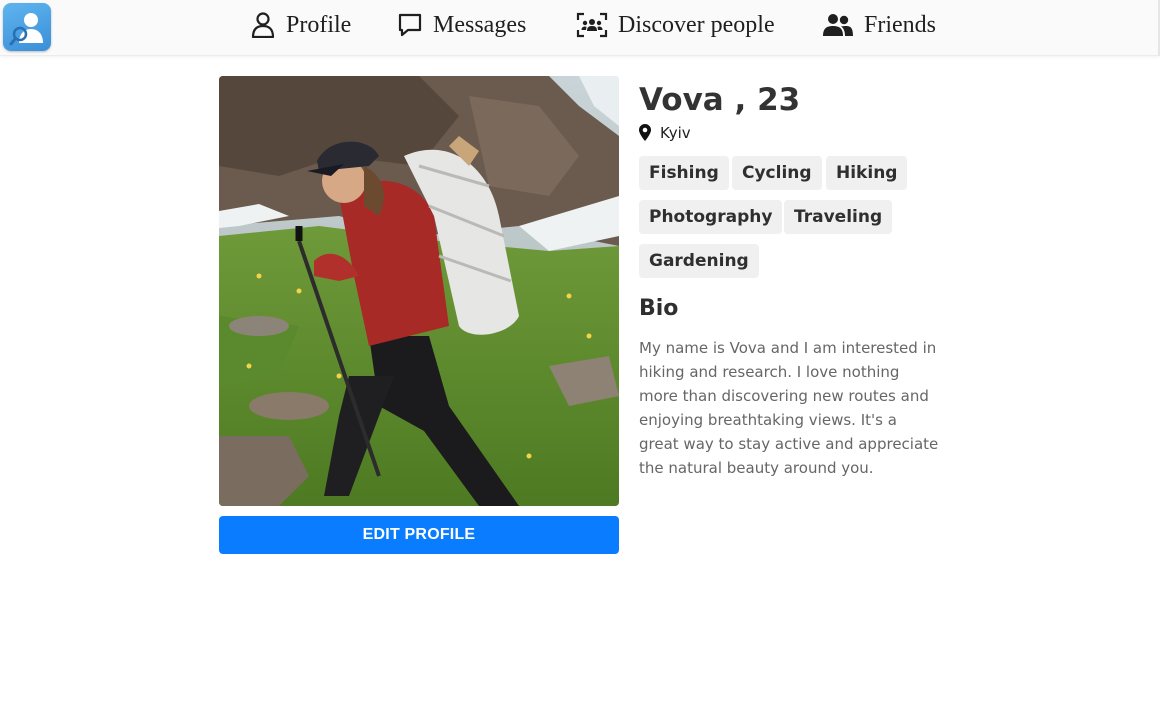 The image size is (1160, 704). I want to click on top-navbar: Profile Messages Discover people Friends, so click(580, 28).